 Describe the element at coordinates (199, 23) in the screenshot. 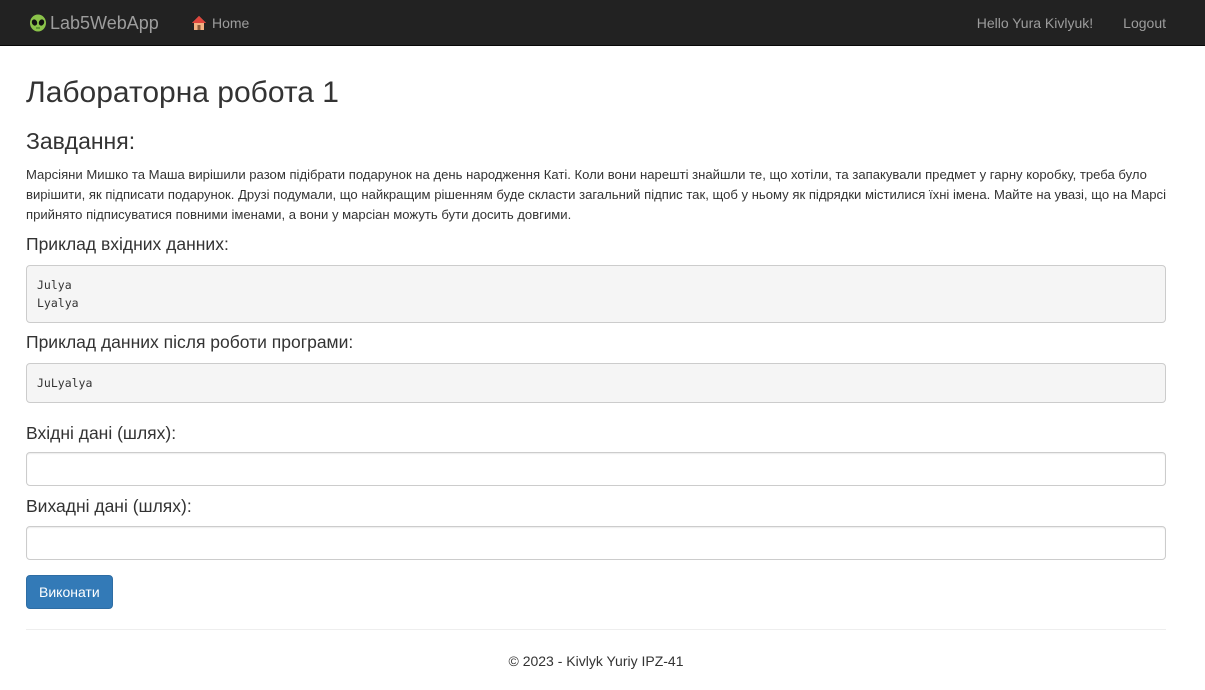

I see `house-icon` at that location.